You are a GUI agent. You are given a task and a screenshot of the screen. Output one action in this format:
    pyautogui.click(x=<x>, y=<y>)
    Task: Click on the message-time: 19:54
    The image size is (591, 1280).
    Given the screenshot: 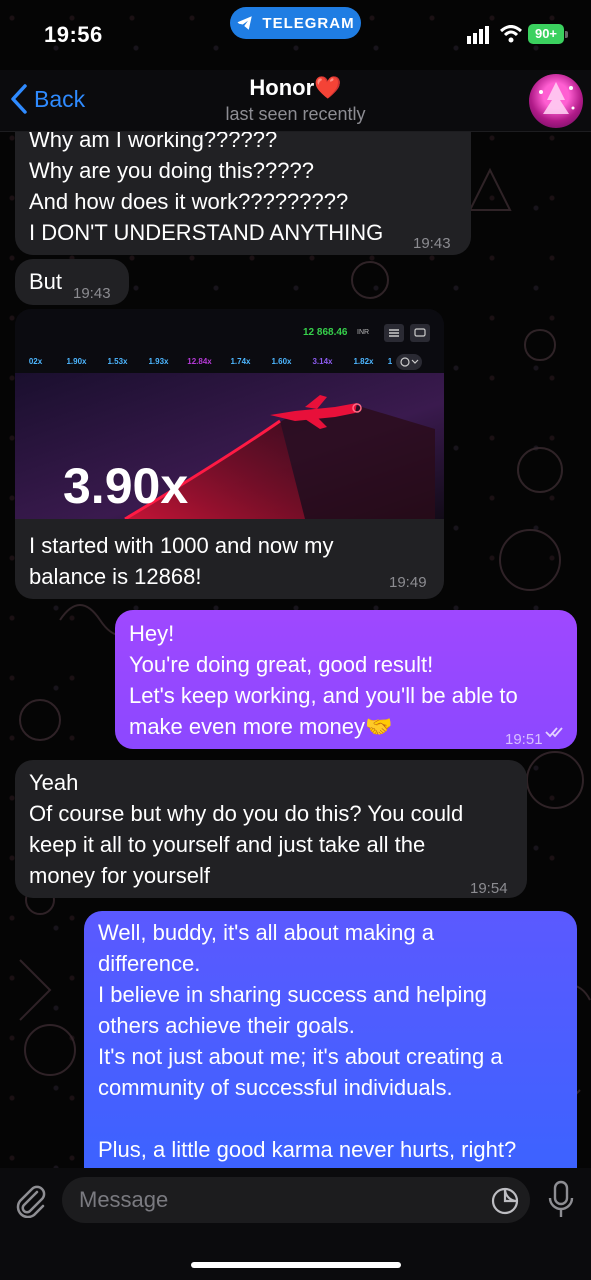 What is the action you would take?
    pyautogui.click(x=489, y=888)
    